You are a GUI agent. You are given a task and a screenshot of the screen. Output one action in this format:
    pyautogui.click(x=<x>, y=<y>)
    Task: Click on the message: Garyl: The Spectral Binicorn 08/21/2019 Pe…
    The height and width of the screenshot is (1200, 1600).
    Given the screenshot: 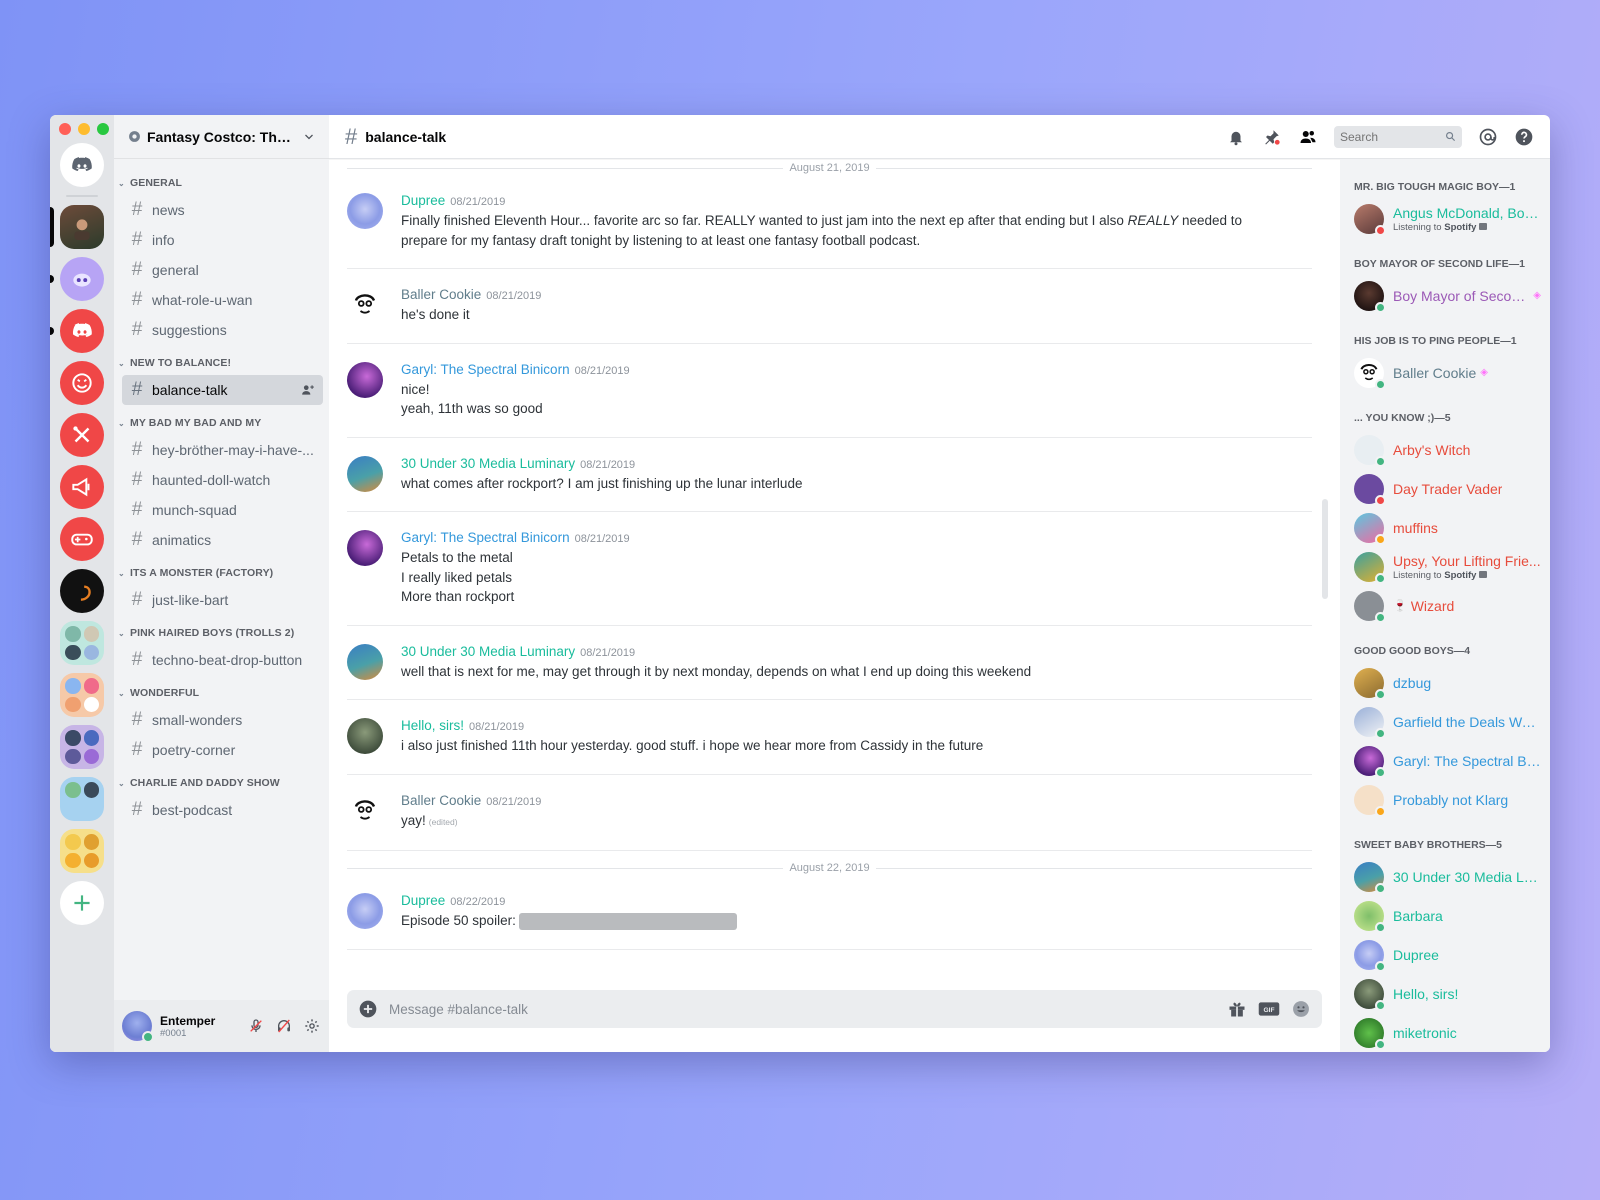 What is the action you would take?
    pyautogui.click(x=829, y=569)
    